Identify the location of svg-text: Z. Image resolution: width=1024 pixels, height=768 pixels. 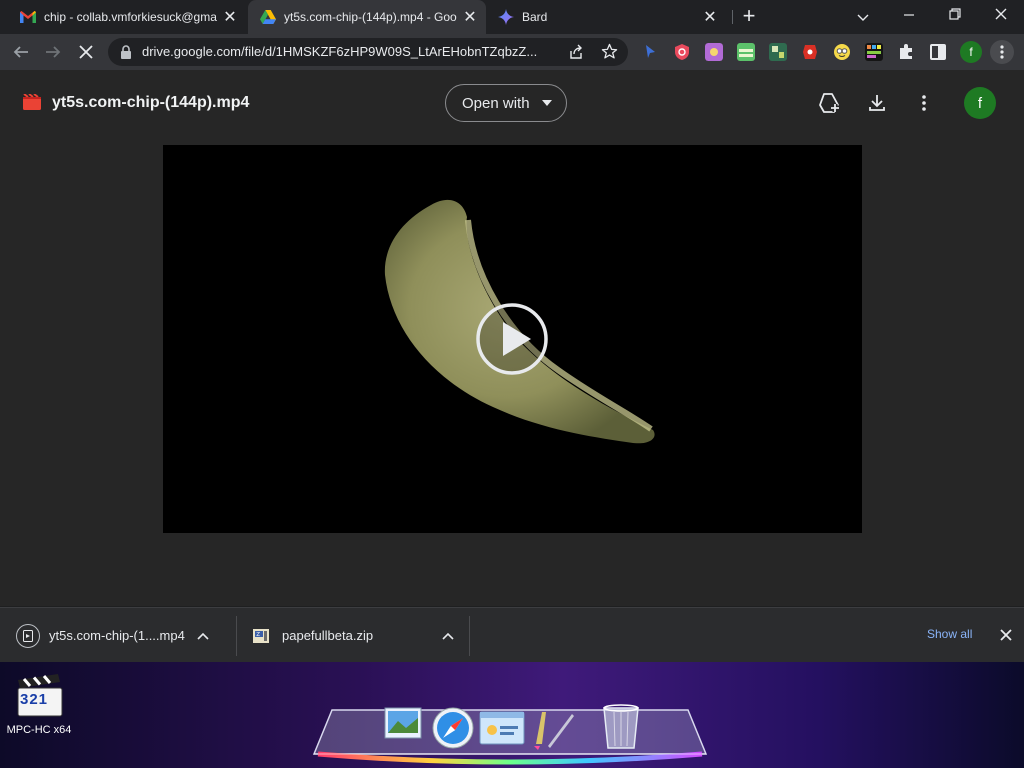
(258, 635).